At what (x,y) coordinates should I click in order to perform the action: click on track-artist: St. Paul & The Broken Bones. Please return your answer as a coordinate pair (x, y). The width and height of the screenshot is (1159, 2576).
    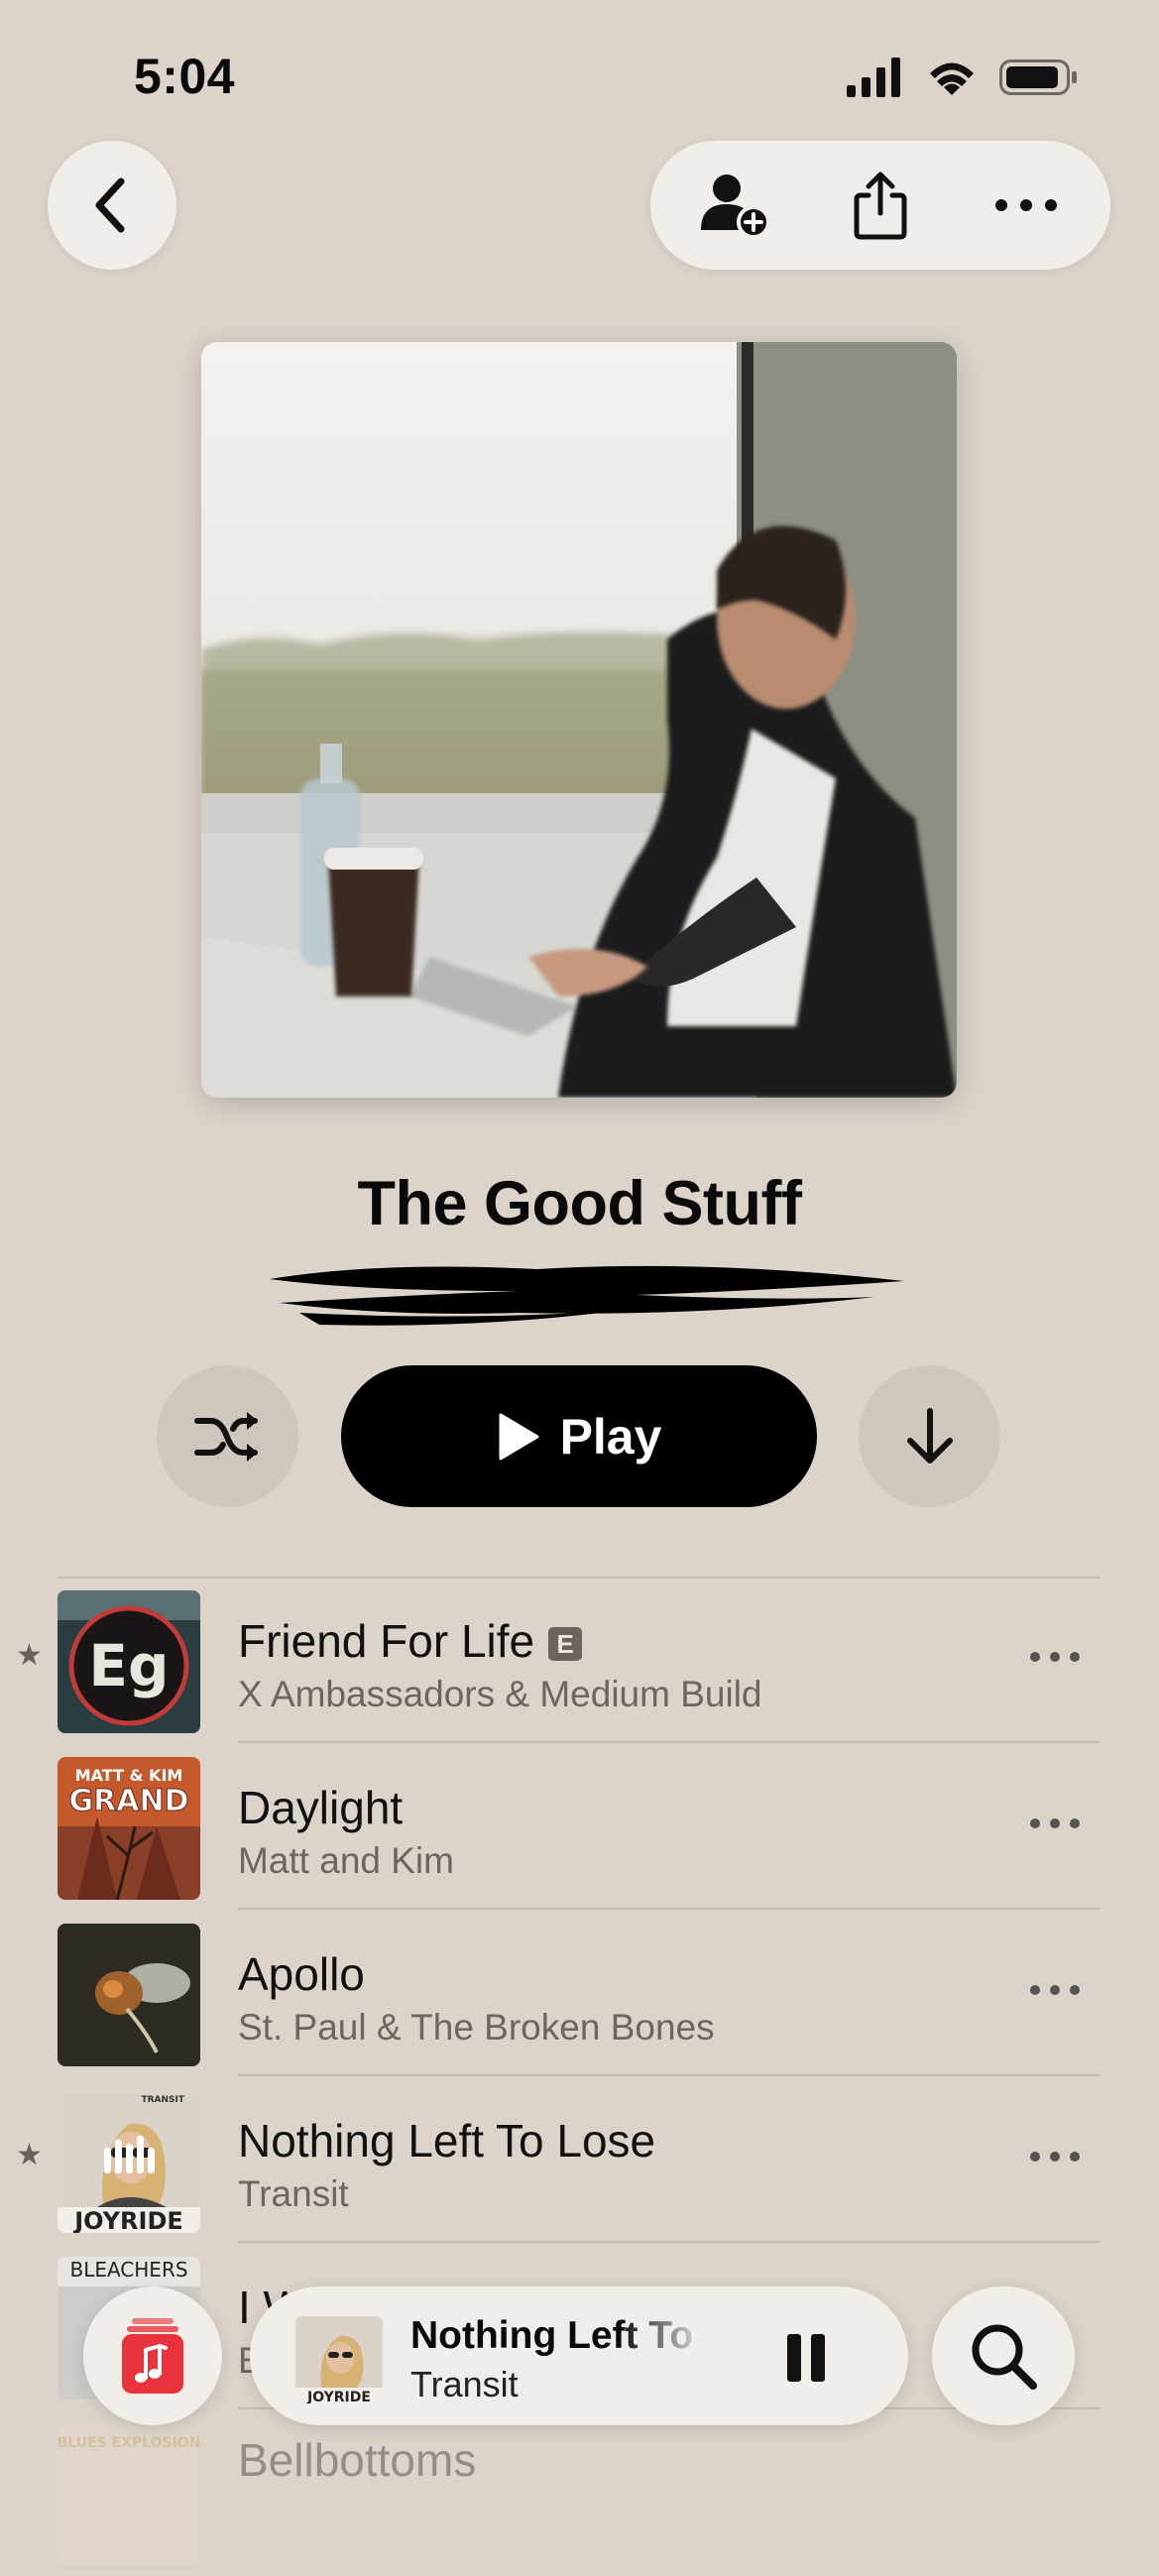
    Looking at the image, I should click on (476, 2027).